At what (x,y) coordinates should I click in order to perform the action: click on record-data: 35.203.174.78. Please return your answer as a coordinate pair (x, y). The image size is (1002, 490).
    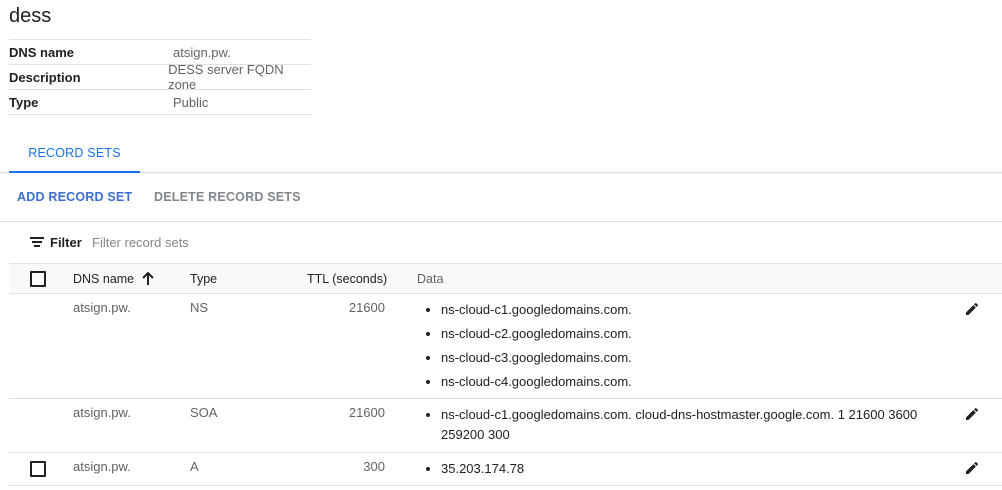
    Looking at the image, I should click on (690, 471).